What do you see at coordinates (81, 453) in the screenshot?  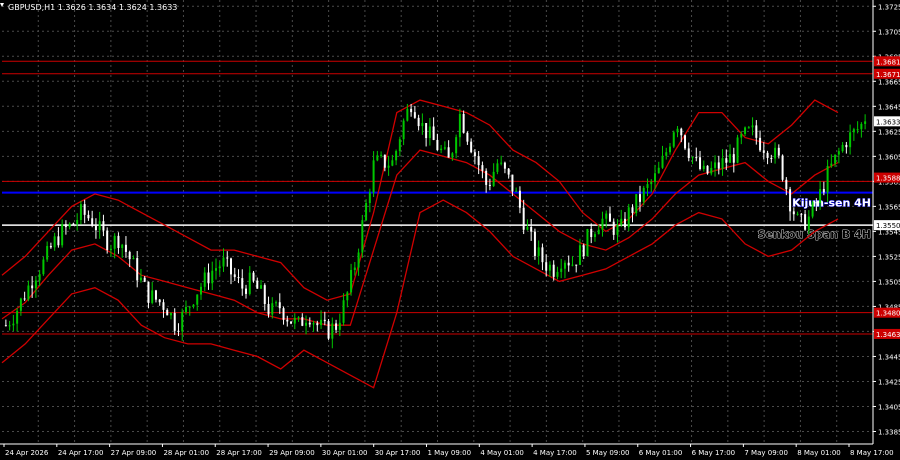 I see `x-tick-label: 24 Apr 17:00` at bounding box center [81, 453].